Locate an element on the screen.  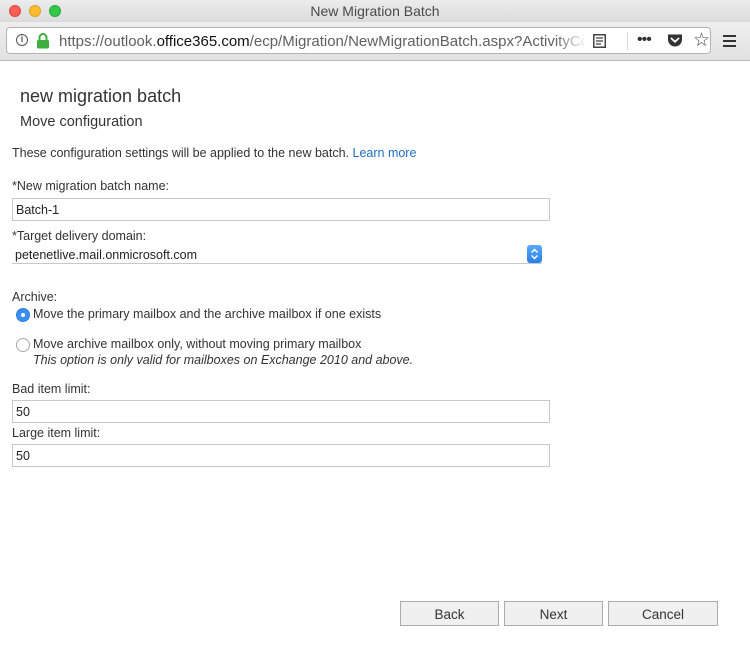
minimize-window-icon is located at coordinates (35, 11).